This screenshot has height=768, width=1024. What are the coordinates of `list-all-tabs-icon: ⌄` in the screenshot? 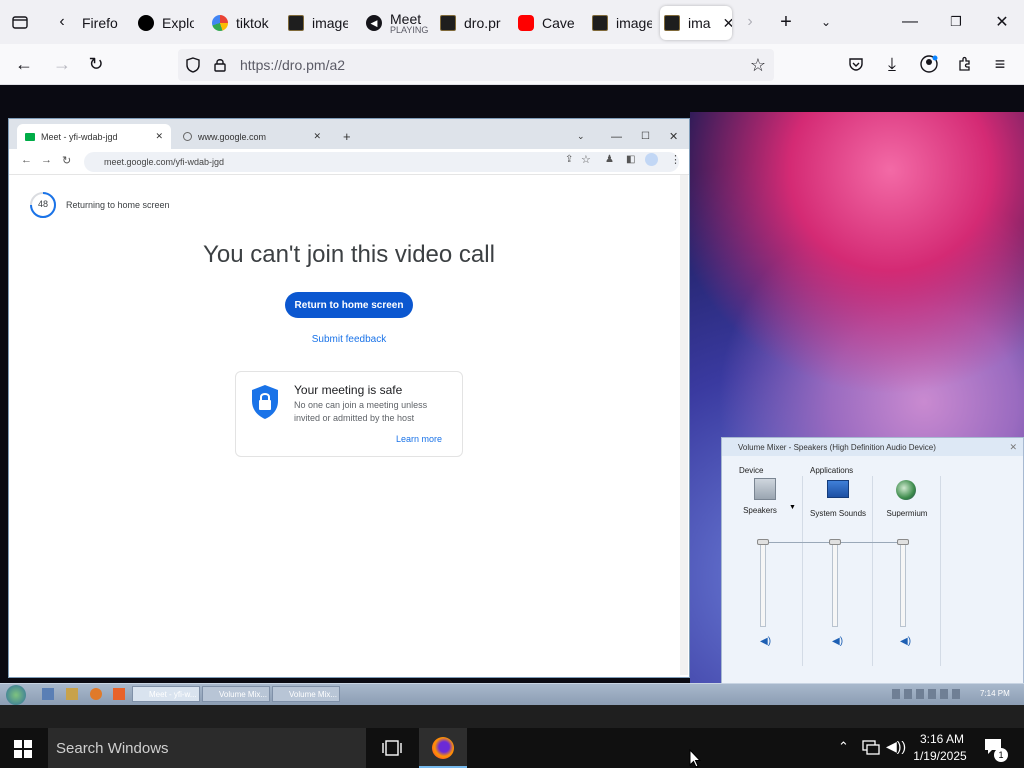 It's located at (826, 22).